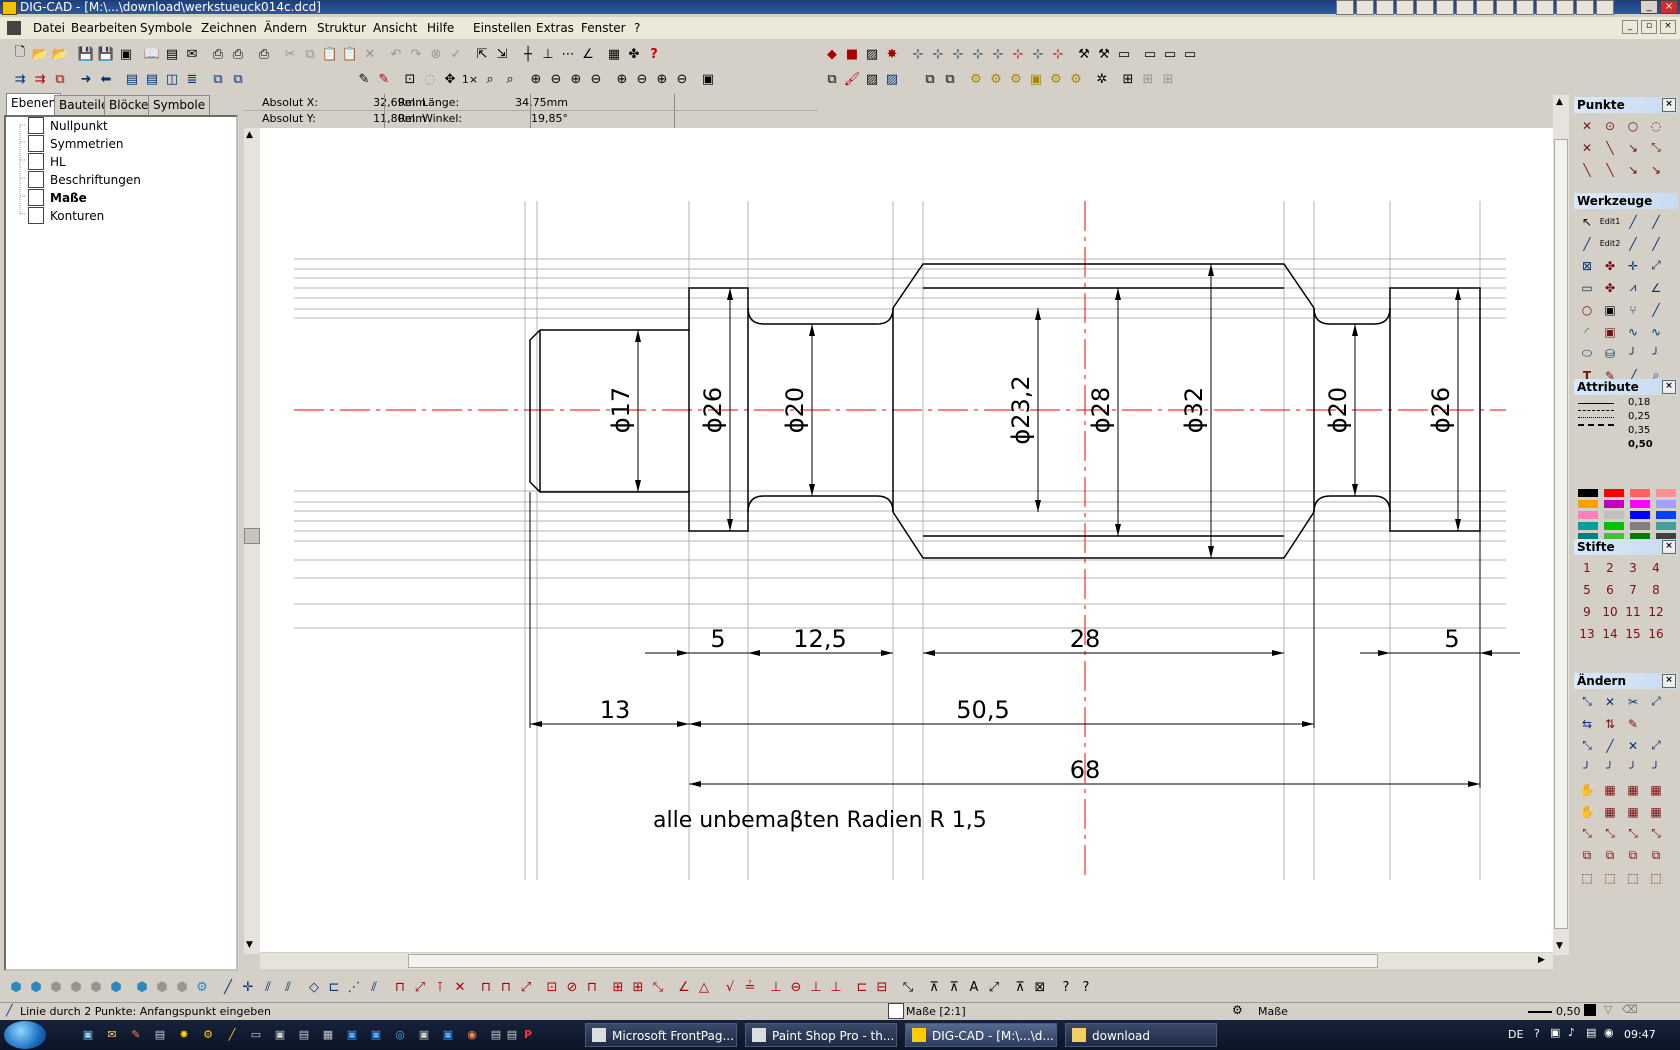 Image resolution: width=1680 pixels, height=1050 pixels. I want to click on quicklaunch-icon: ▤, so click(512, 1035).